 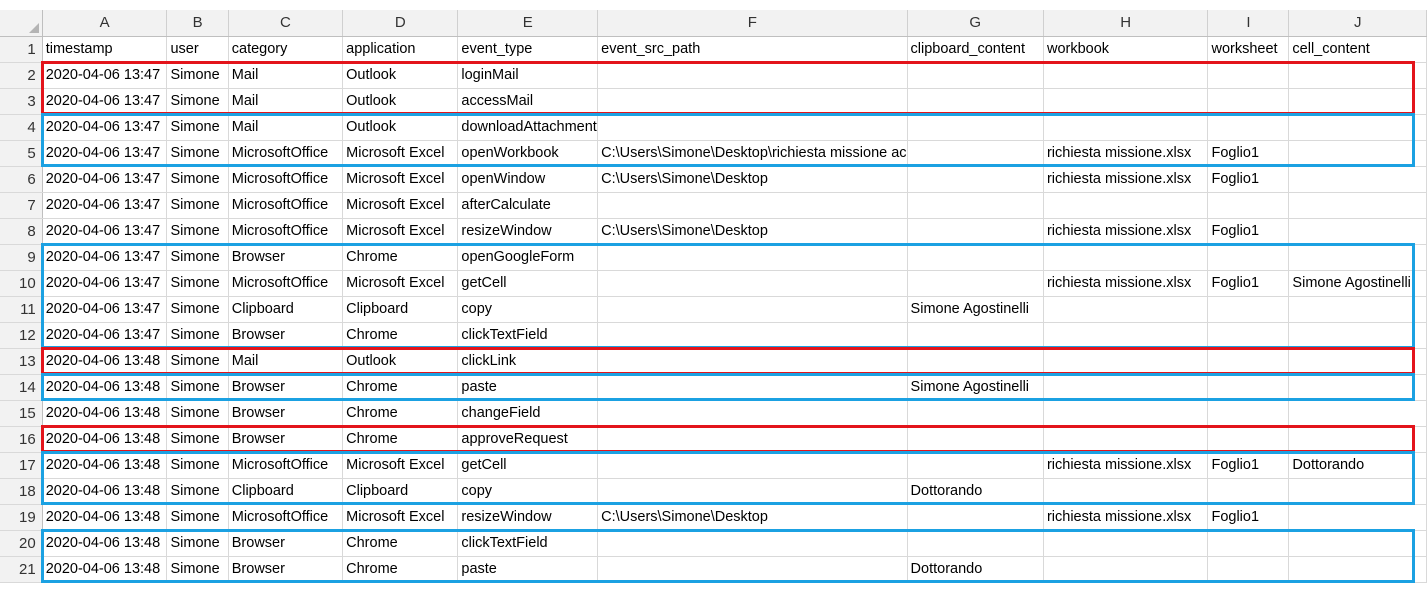 I want to click on row-header: 15, so click(x=21, y=413).